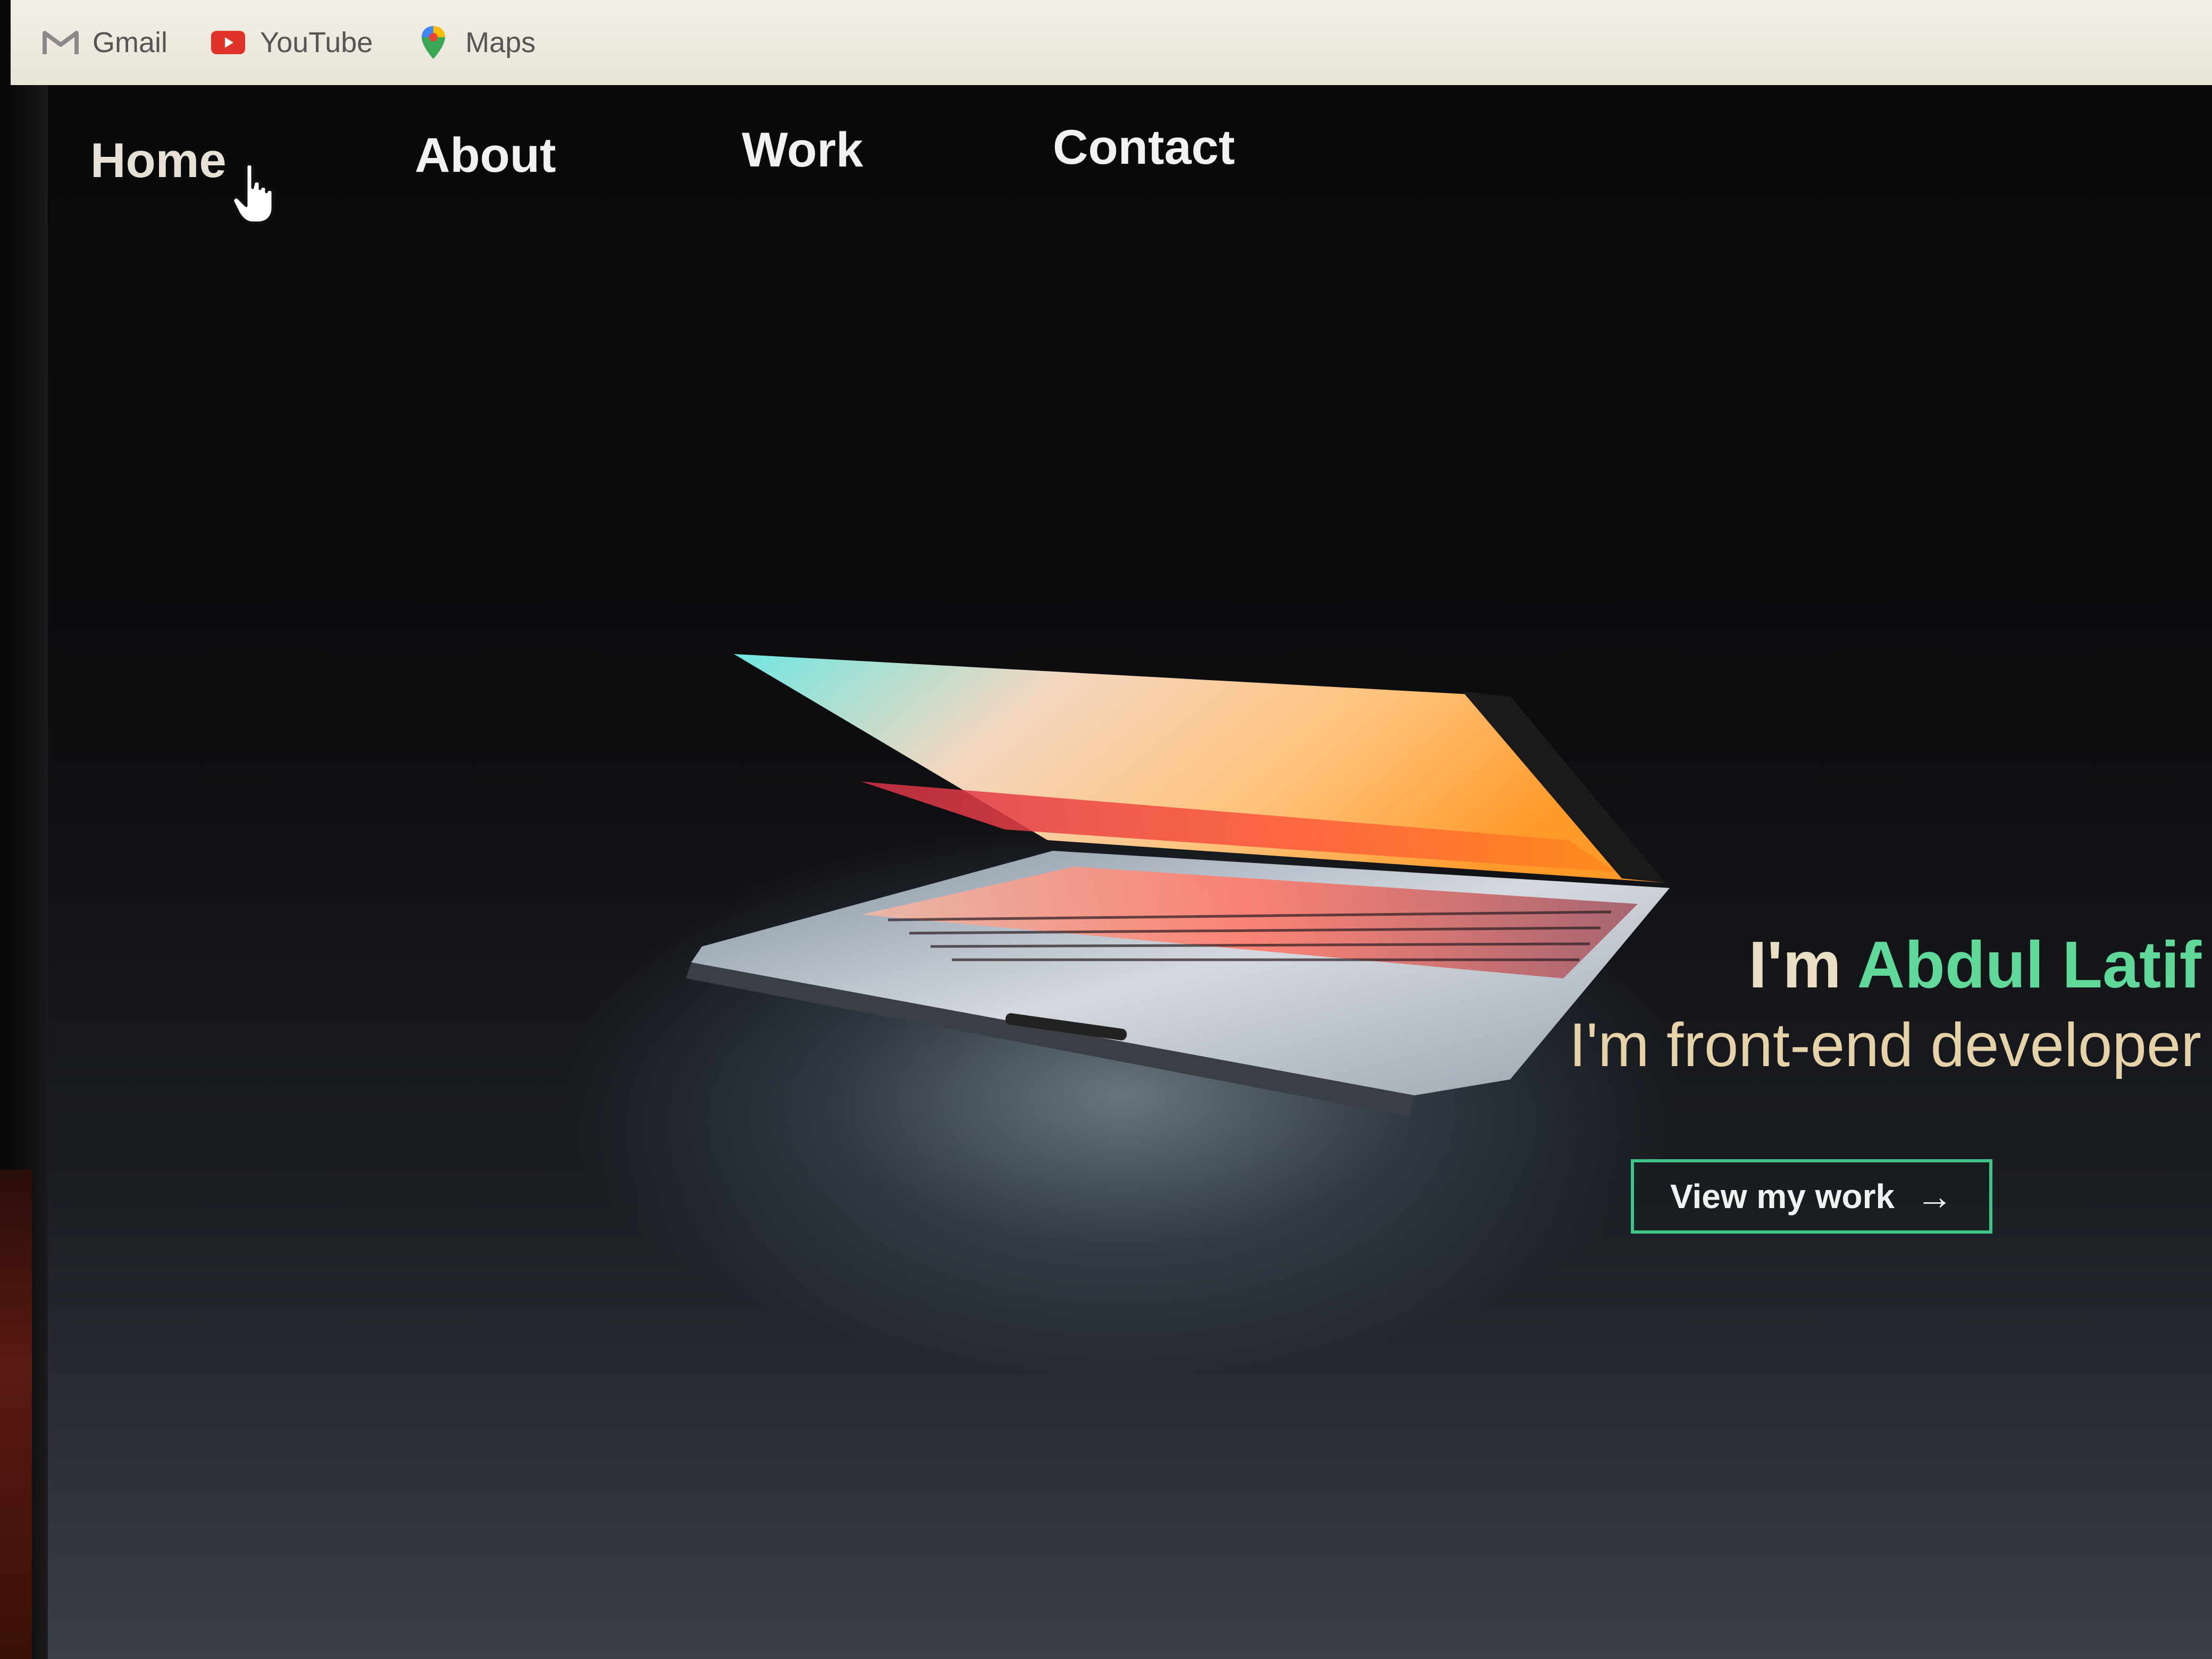  I want to click on bookmark-youtube: YouTube, so click(291, 42).